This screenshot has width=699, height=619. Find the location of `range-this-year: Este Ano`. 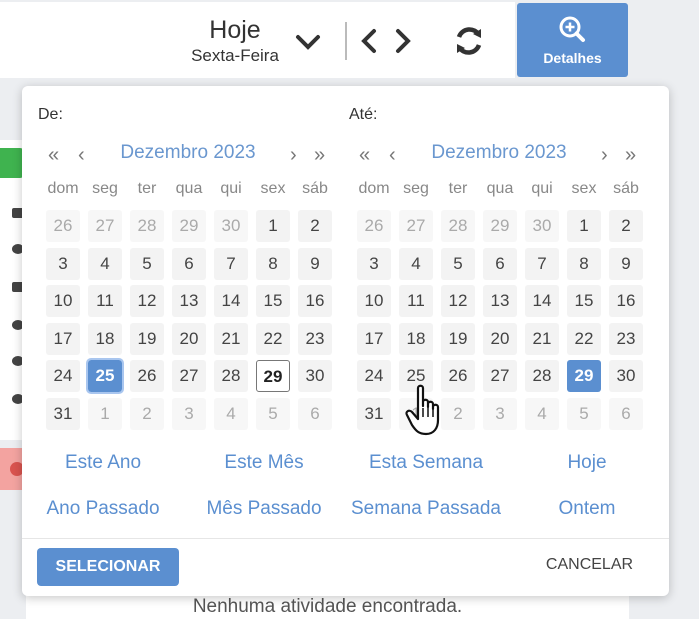

range-this-year: Este Ano is located at coordinates (103, 463).